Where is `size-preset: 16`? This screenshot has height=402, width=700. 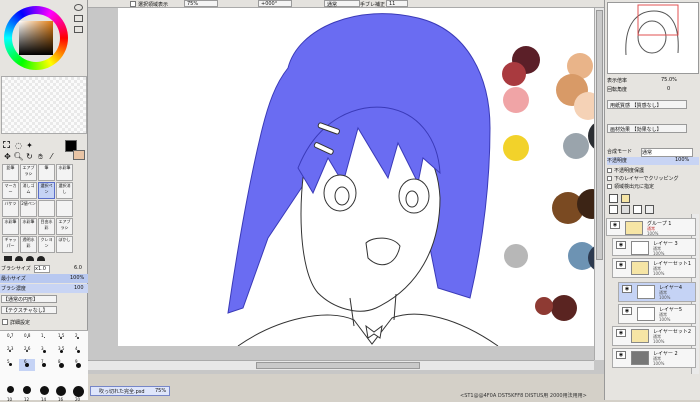 size-preset: 16 is located at coordinates (61, 393).